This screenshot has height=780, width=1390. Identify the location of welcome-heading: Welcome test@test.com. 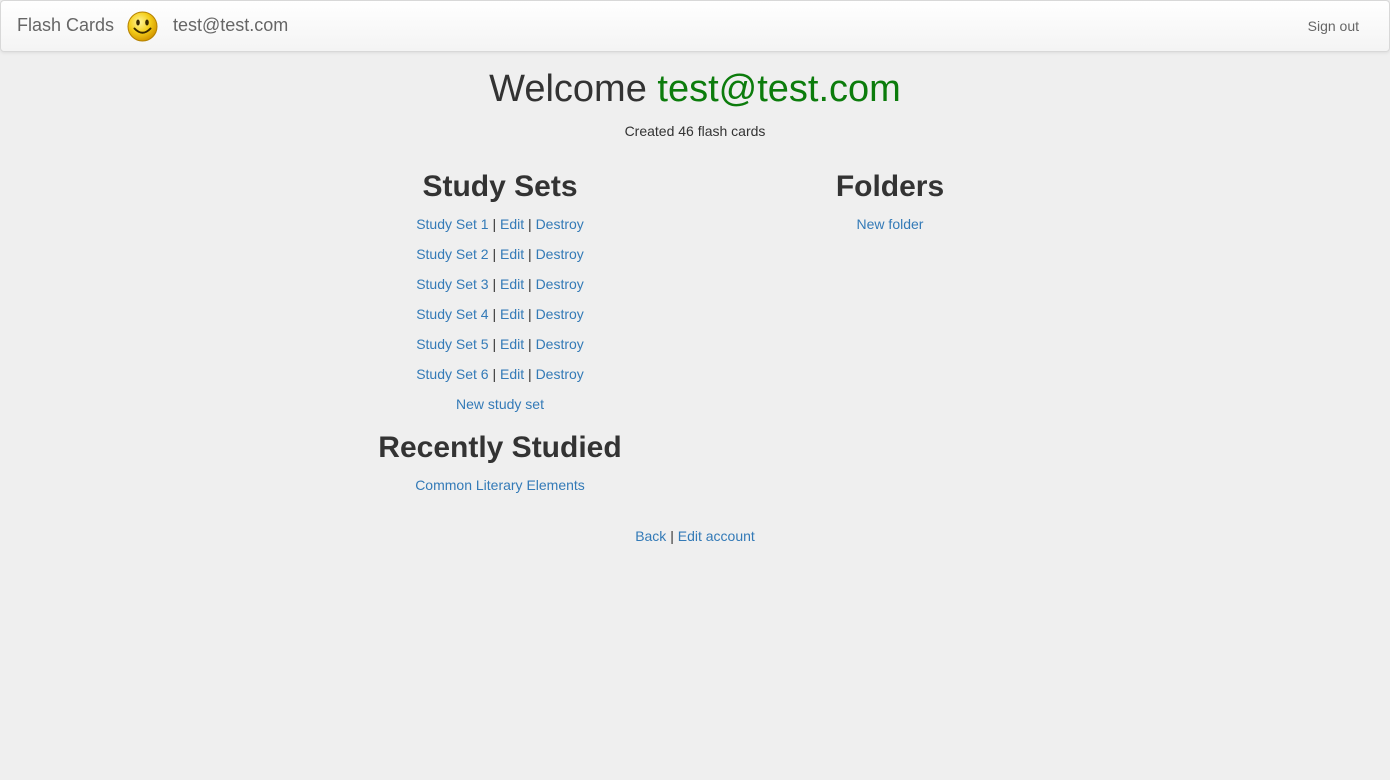
(695, 89).